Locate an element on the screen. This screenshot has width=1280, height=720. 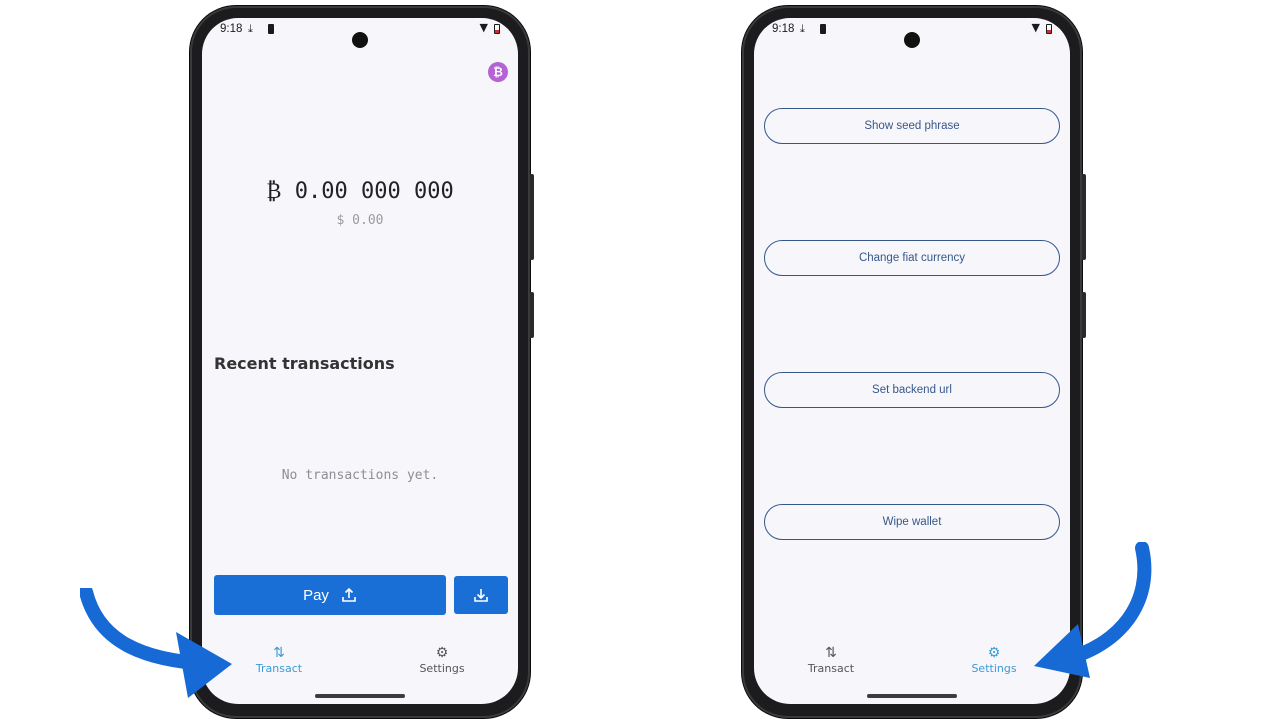
show-seed-phrase-button: Show seed phrase is located at coordinates (912, 126).